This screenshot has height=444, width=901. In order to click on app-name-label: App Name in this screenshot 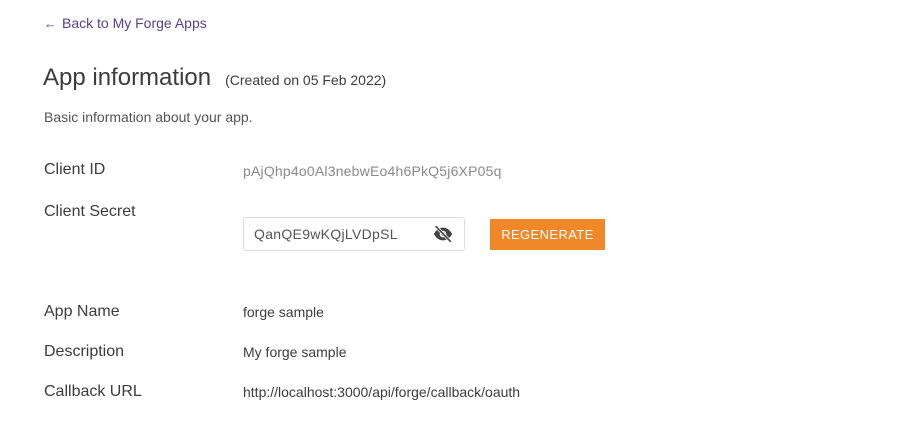, I will do `click(82, 311)`.